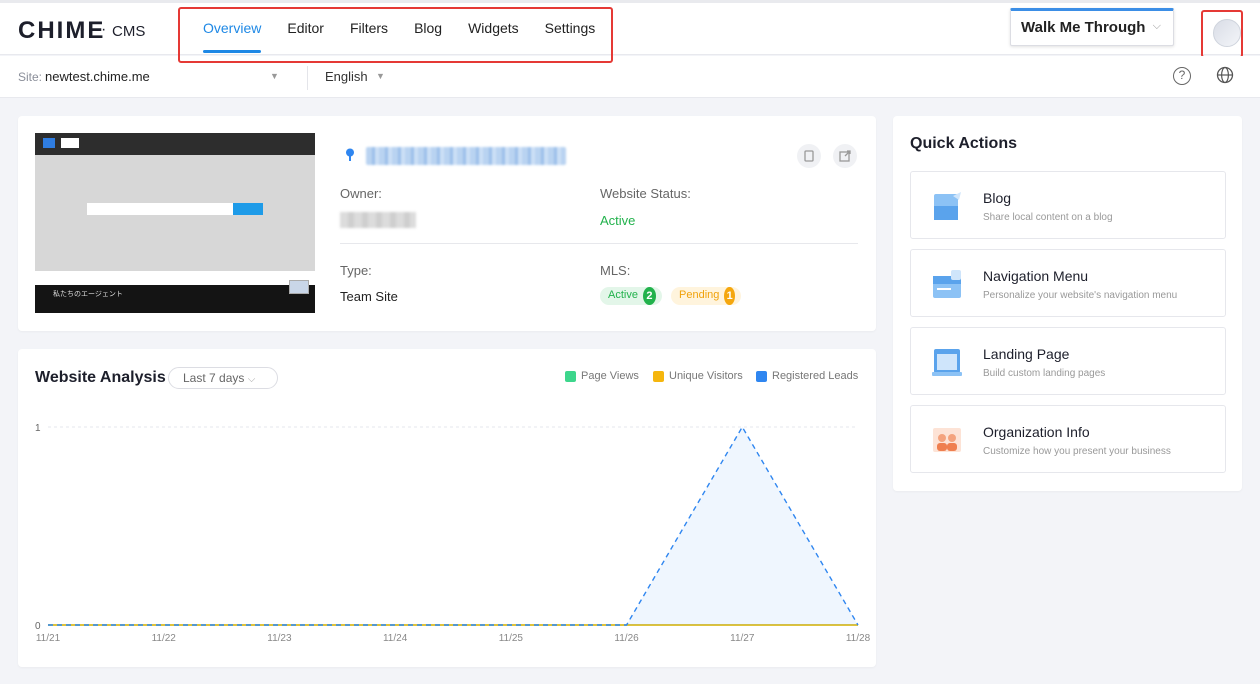  What do you see at coordinates (30, 77) in the screenshot?
I see `site-label: Site:` at bounding box center [30, 77].